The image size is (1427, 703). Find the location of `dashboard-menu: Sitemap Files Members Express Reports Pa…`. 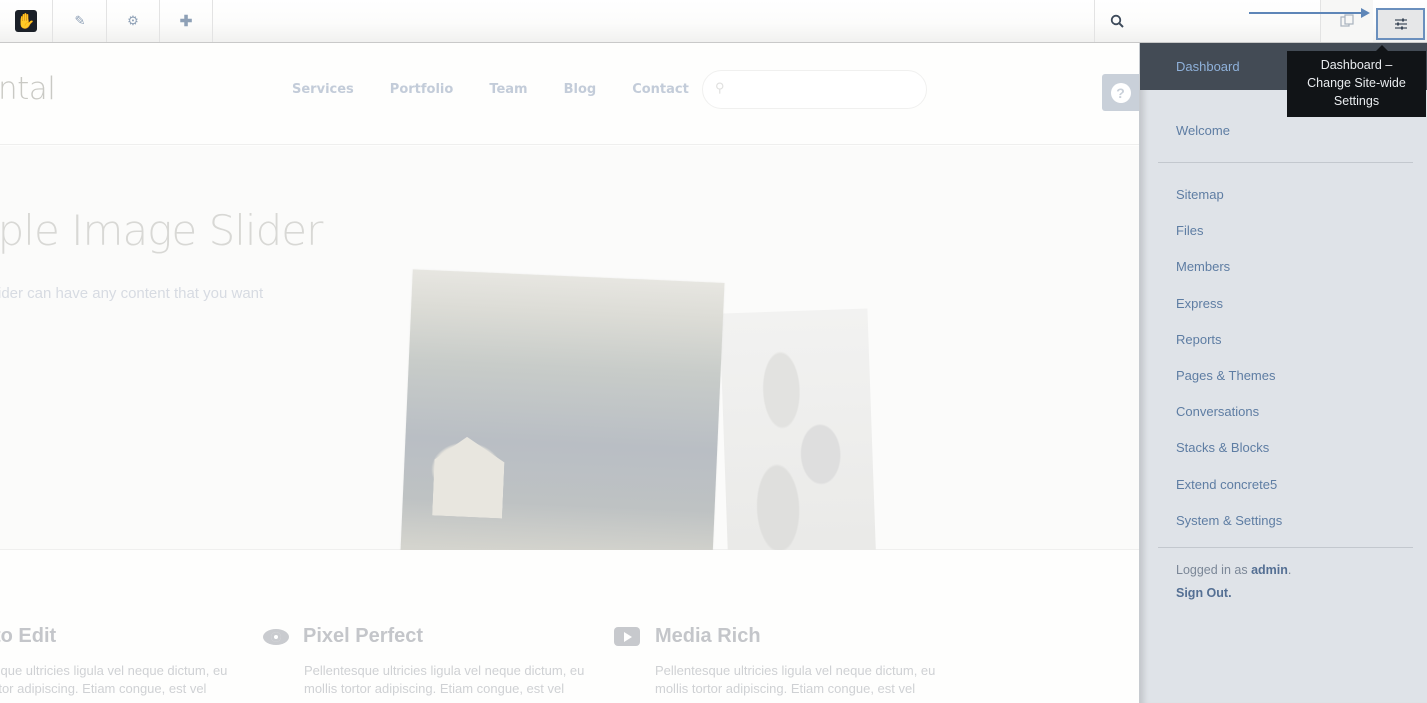

dashboard-menu: Sitemap Files Members Express Reports Pa… is located at coordinates (1283, 353).